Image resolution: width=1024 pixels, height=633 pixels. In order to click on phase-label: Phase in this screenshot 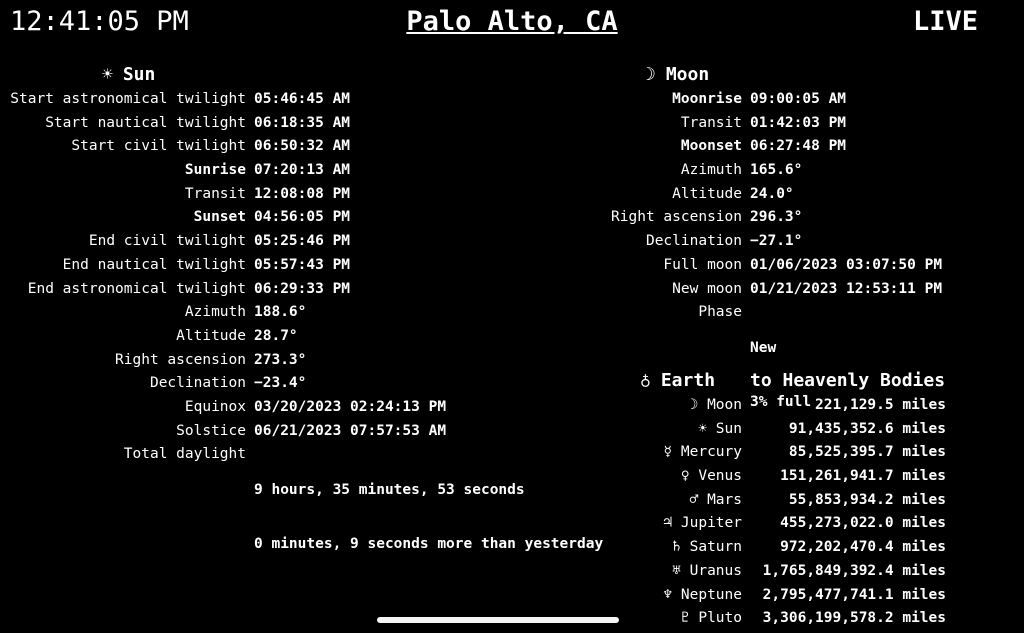, I will do `click(720, 312)`.